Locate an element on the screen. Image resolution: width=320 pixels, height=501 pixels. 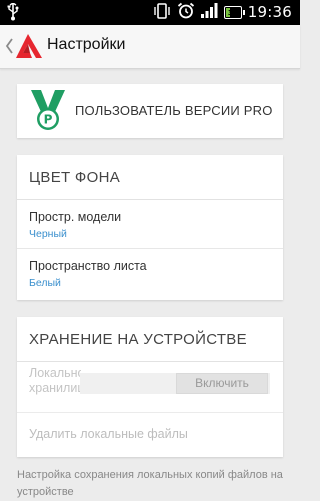
vibrate-icon is located at coordinates (162, 12).